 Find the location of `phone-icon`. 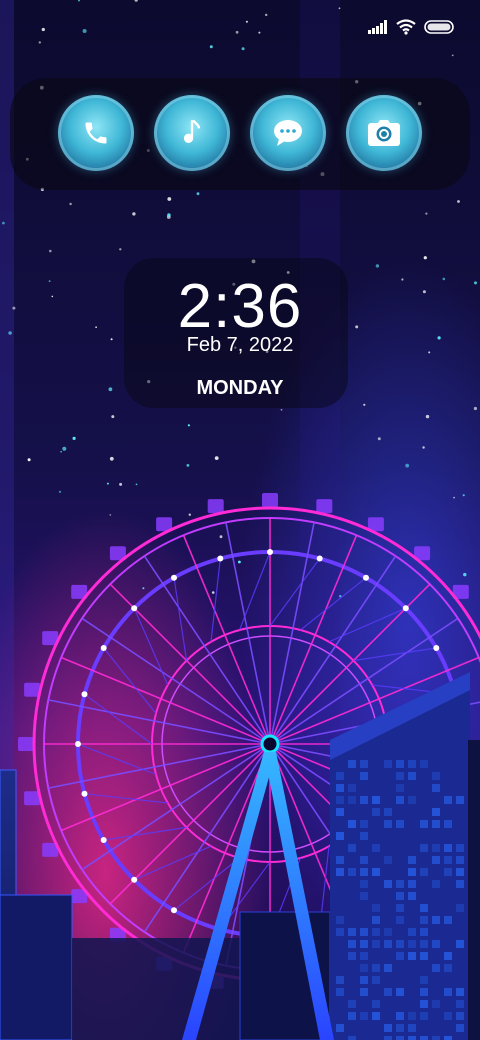

phone-icon is located at coordinates (96, 133).